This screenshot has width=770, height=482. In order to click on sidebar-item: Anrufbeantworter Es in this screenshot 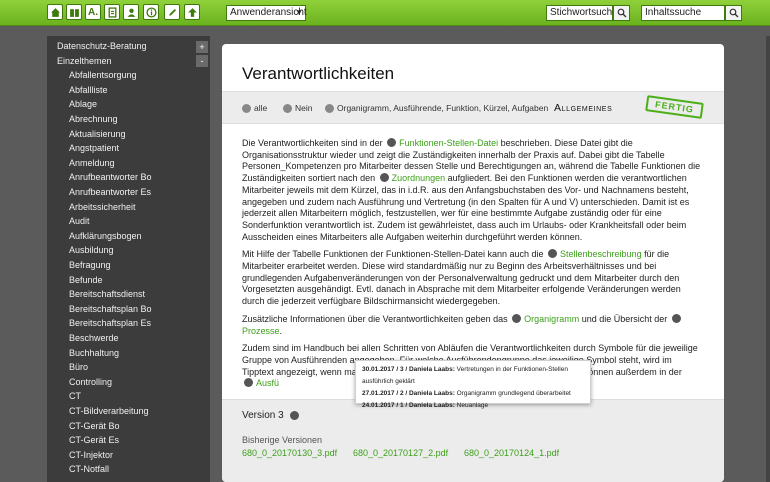, I will do `click(110, 192)`.